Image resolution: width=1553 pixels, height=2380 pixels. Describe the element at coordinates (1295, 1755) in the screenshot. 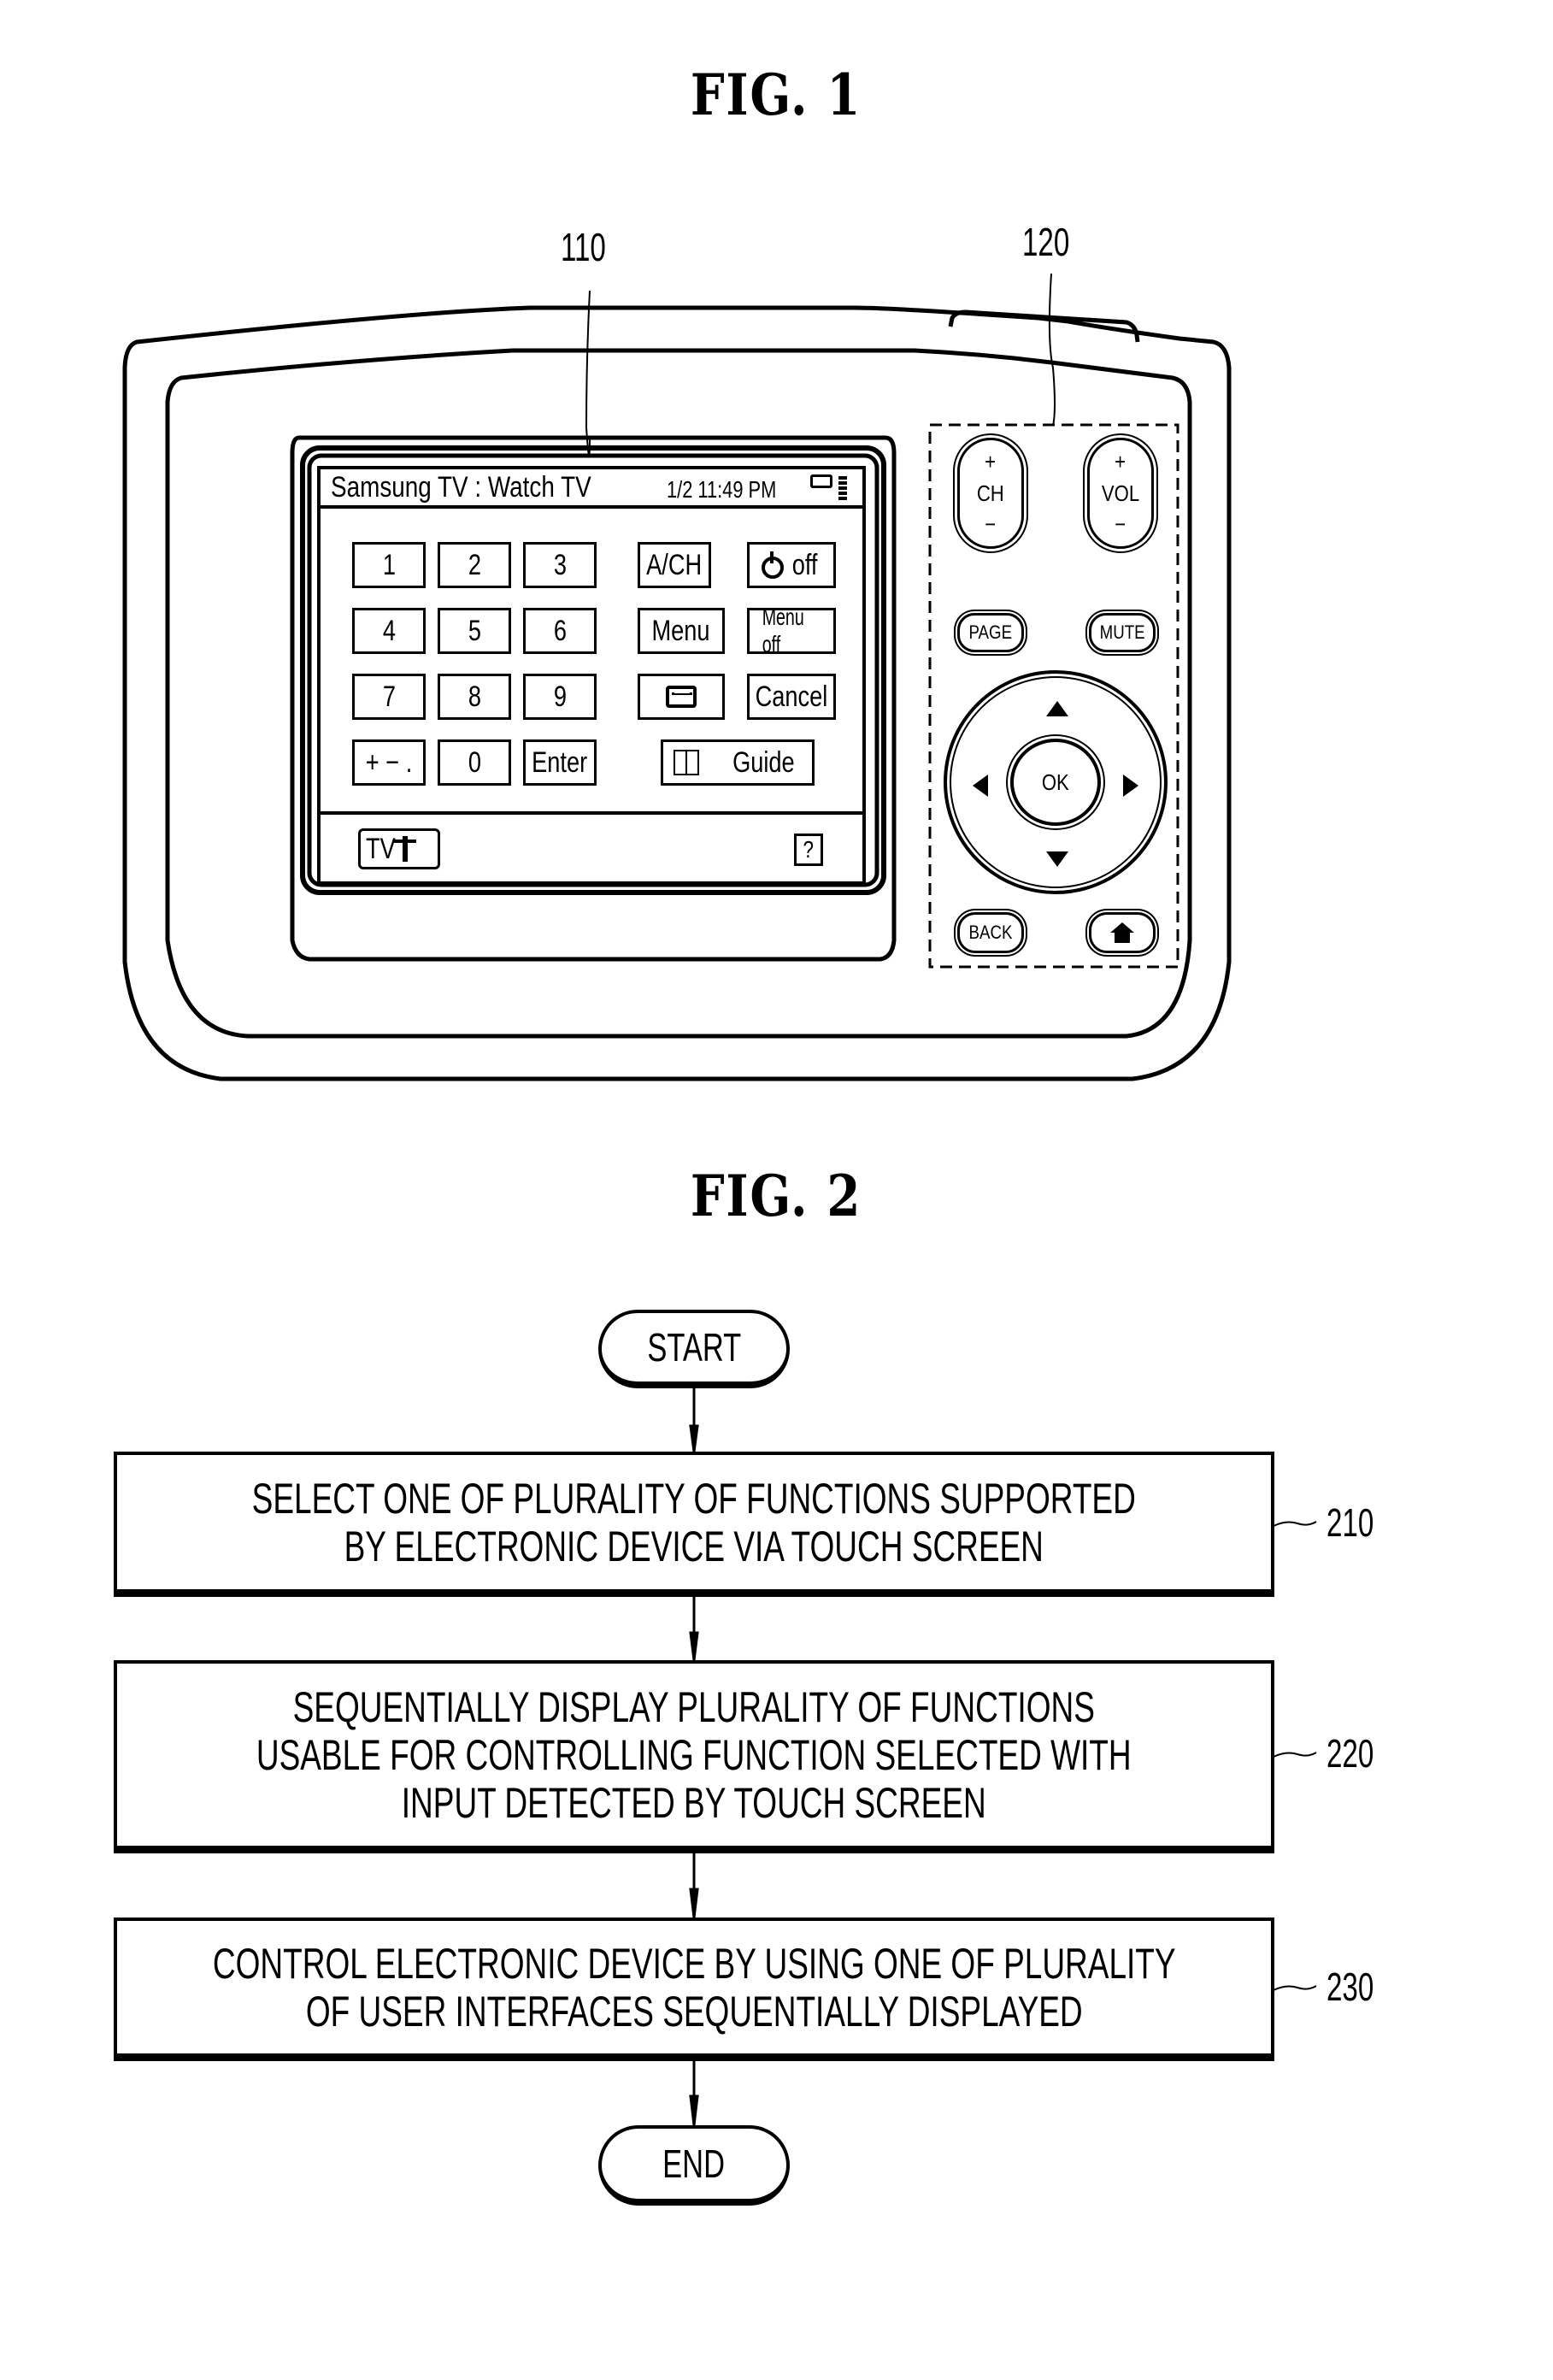

I see `ref-220-leader` at that location.